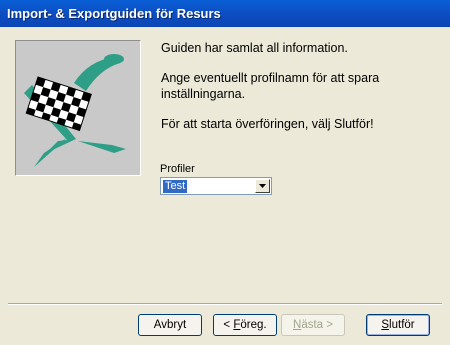 The height and width of the screenshot is (345, 450). I want to click on info-message: Guiden har samlat all information., so click(254, 48).